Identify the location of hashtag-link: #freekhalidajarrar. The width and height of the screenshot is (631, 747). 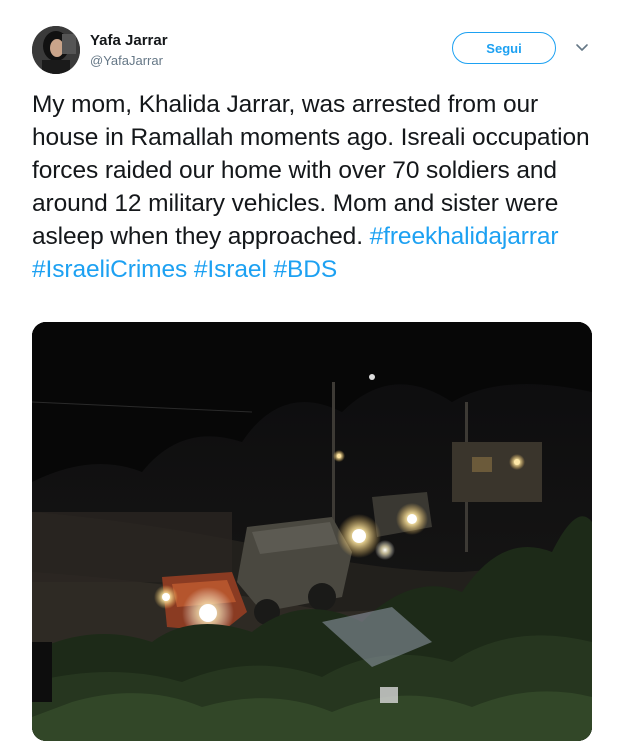
(464, 236).